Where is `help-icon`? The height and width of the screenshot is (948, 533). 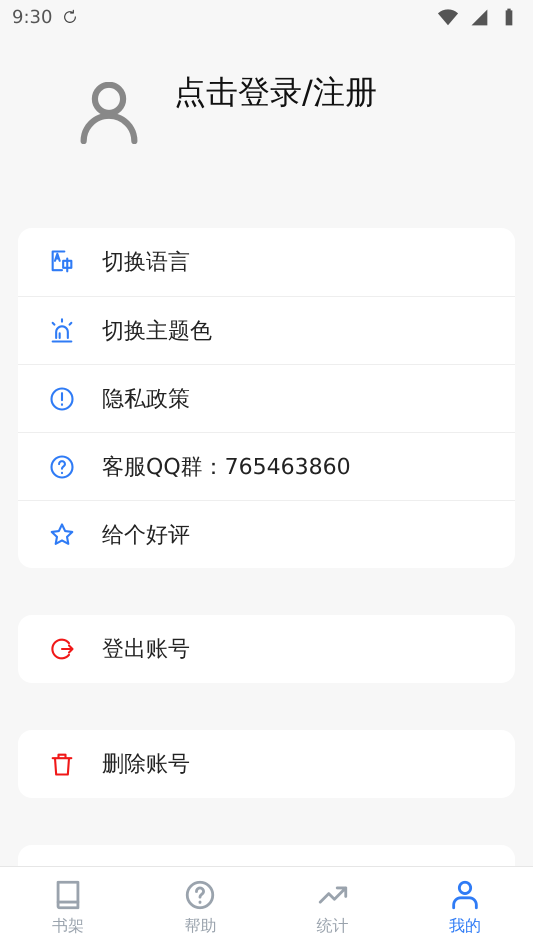 help-icon is located at coordinates (62, 466).